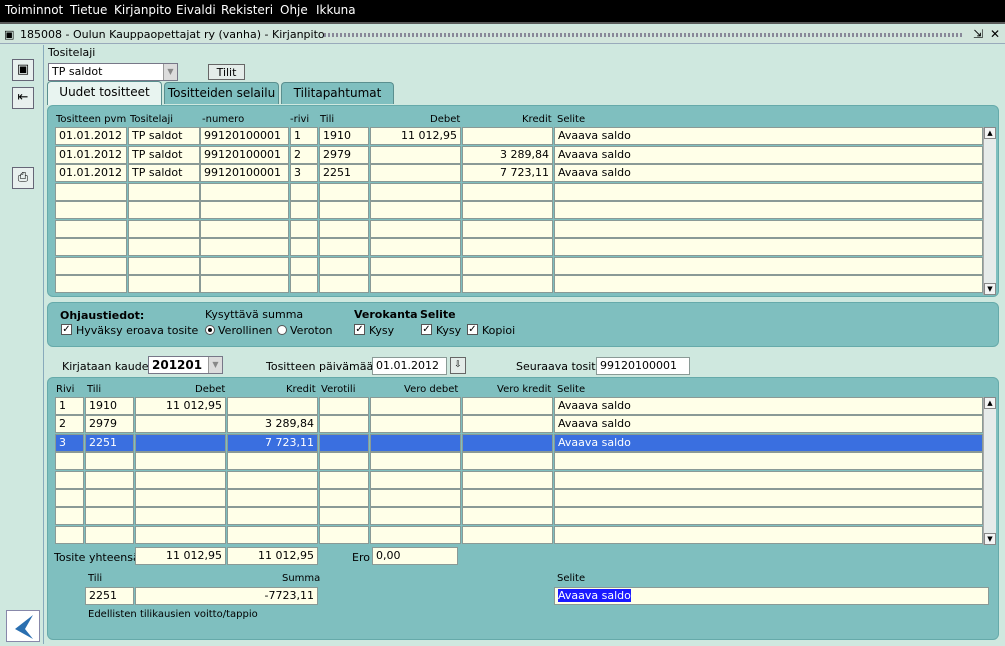 The width and height of the screenshot is (1005, 646). What do you see at coordinates (226, 596) in the screenshot?
I see `detail-summa-field: -7723,11` at bounding box center [226, 596].